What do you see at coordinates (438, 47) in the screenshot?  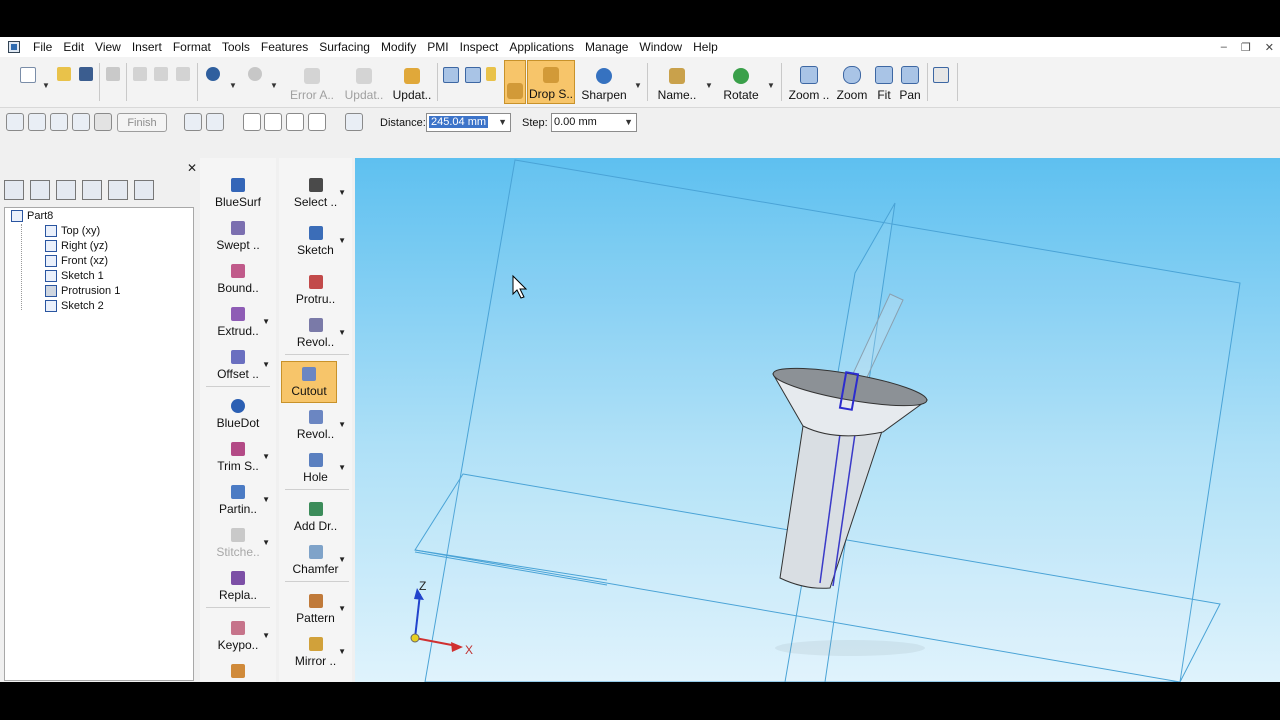 I see `menu-pmi: PMI` at bounding box center [438, 47].